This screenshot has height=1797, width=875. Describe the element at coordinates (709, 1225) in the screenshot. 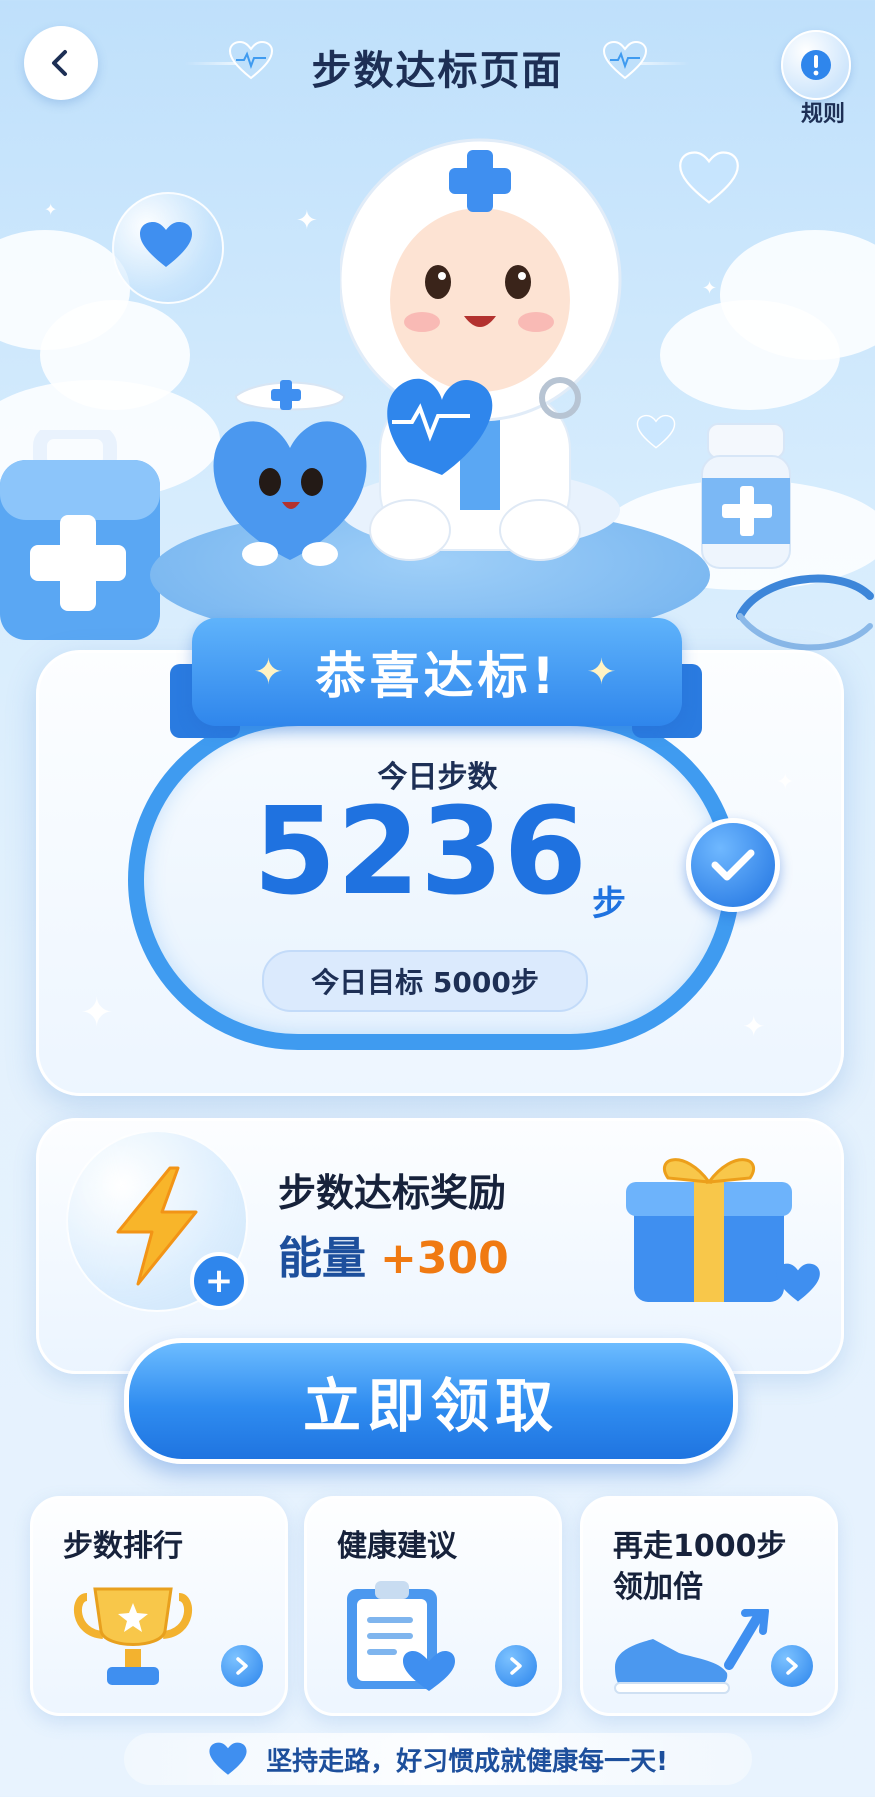

I see `gift-icon` at that location.